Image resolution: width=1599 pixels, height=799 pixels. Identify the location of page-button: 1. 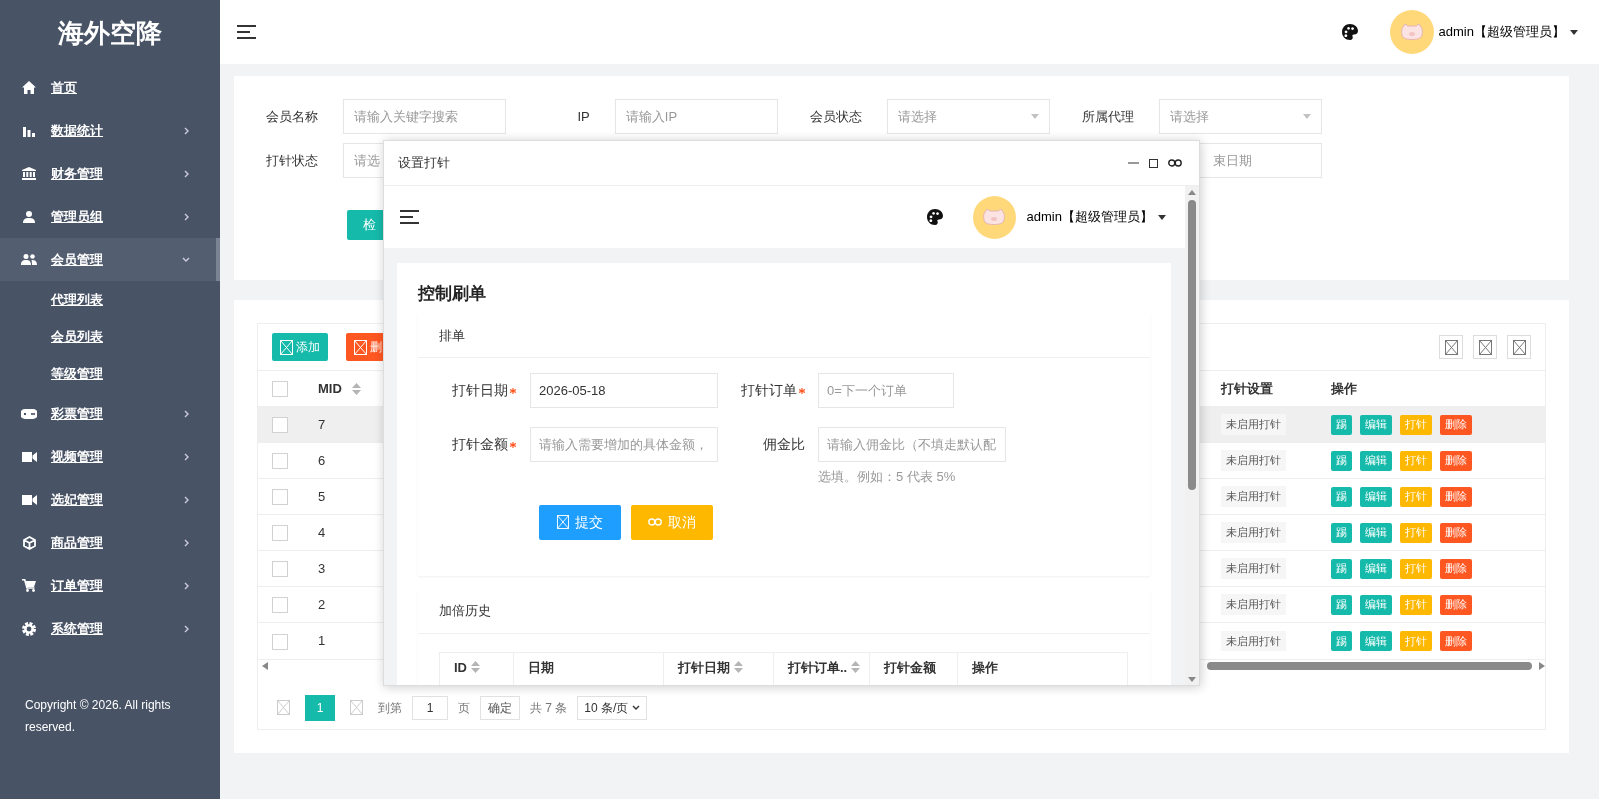
(320, 707).